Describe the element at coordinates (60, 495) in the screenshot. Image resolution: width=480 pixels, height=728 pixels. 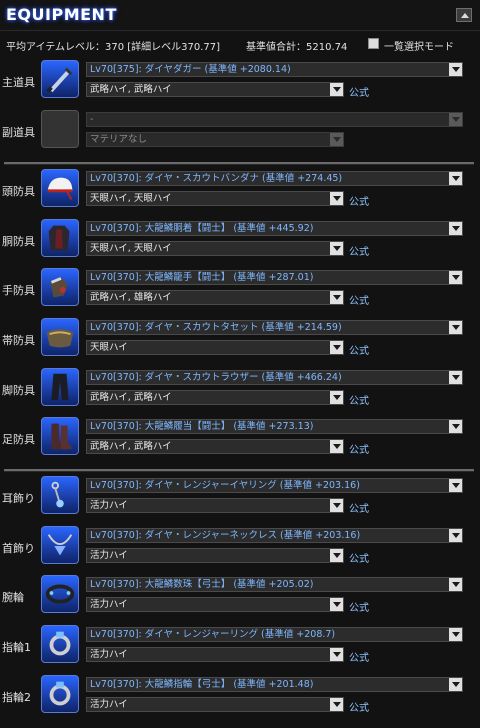
I see `earring-icon` at that location.